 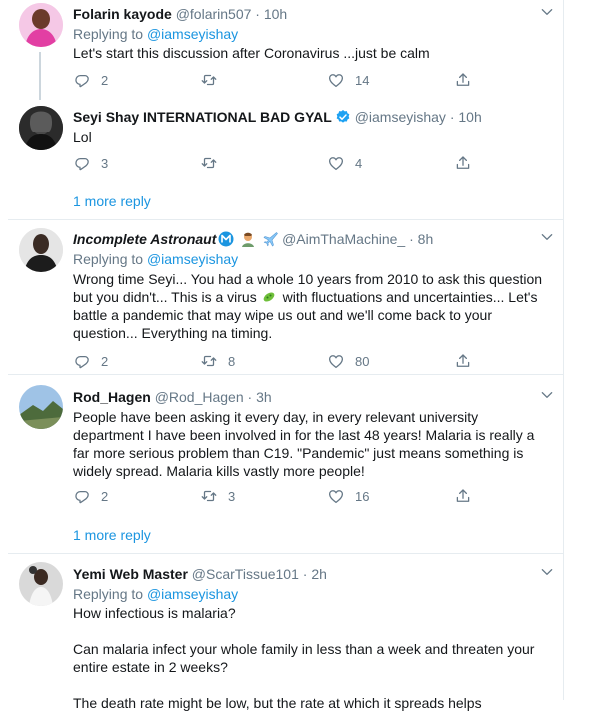 I want to click on author-handle: @folarin507, so click(x=214, y=14).